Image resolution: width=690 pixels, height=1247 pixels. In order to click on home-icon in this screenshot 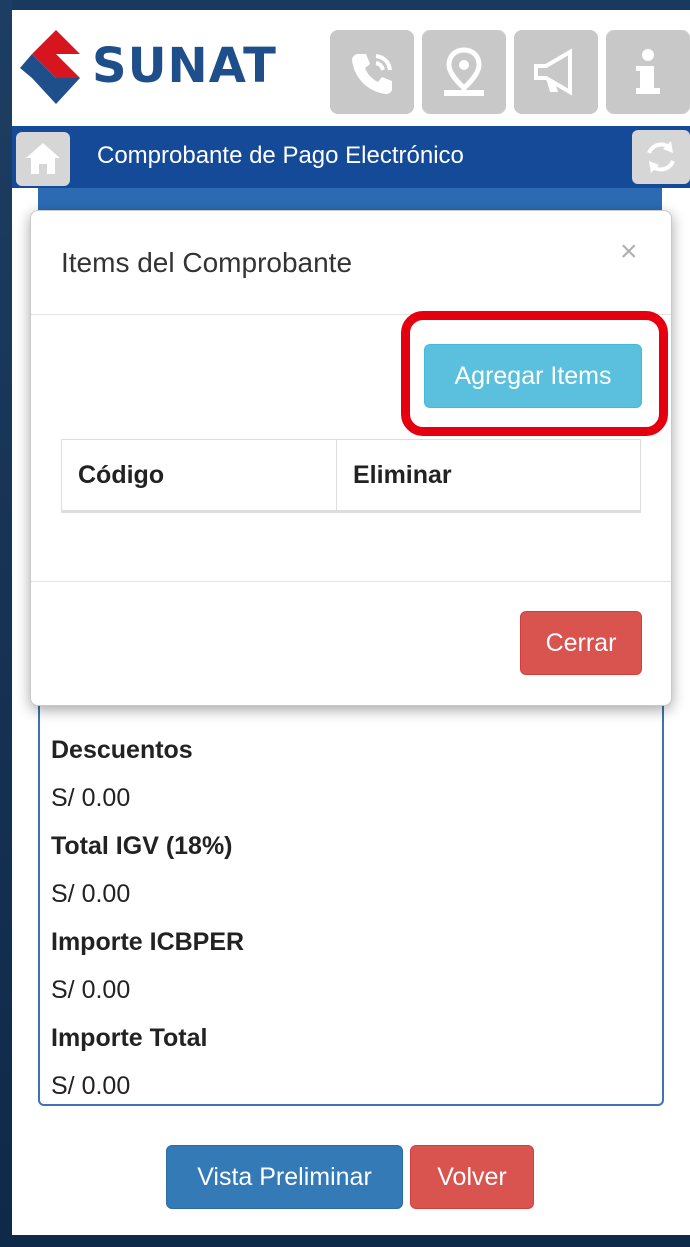, I will do `click(43, 158)`.